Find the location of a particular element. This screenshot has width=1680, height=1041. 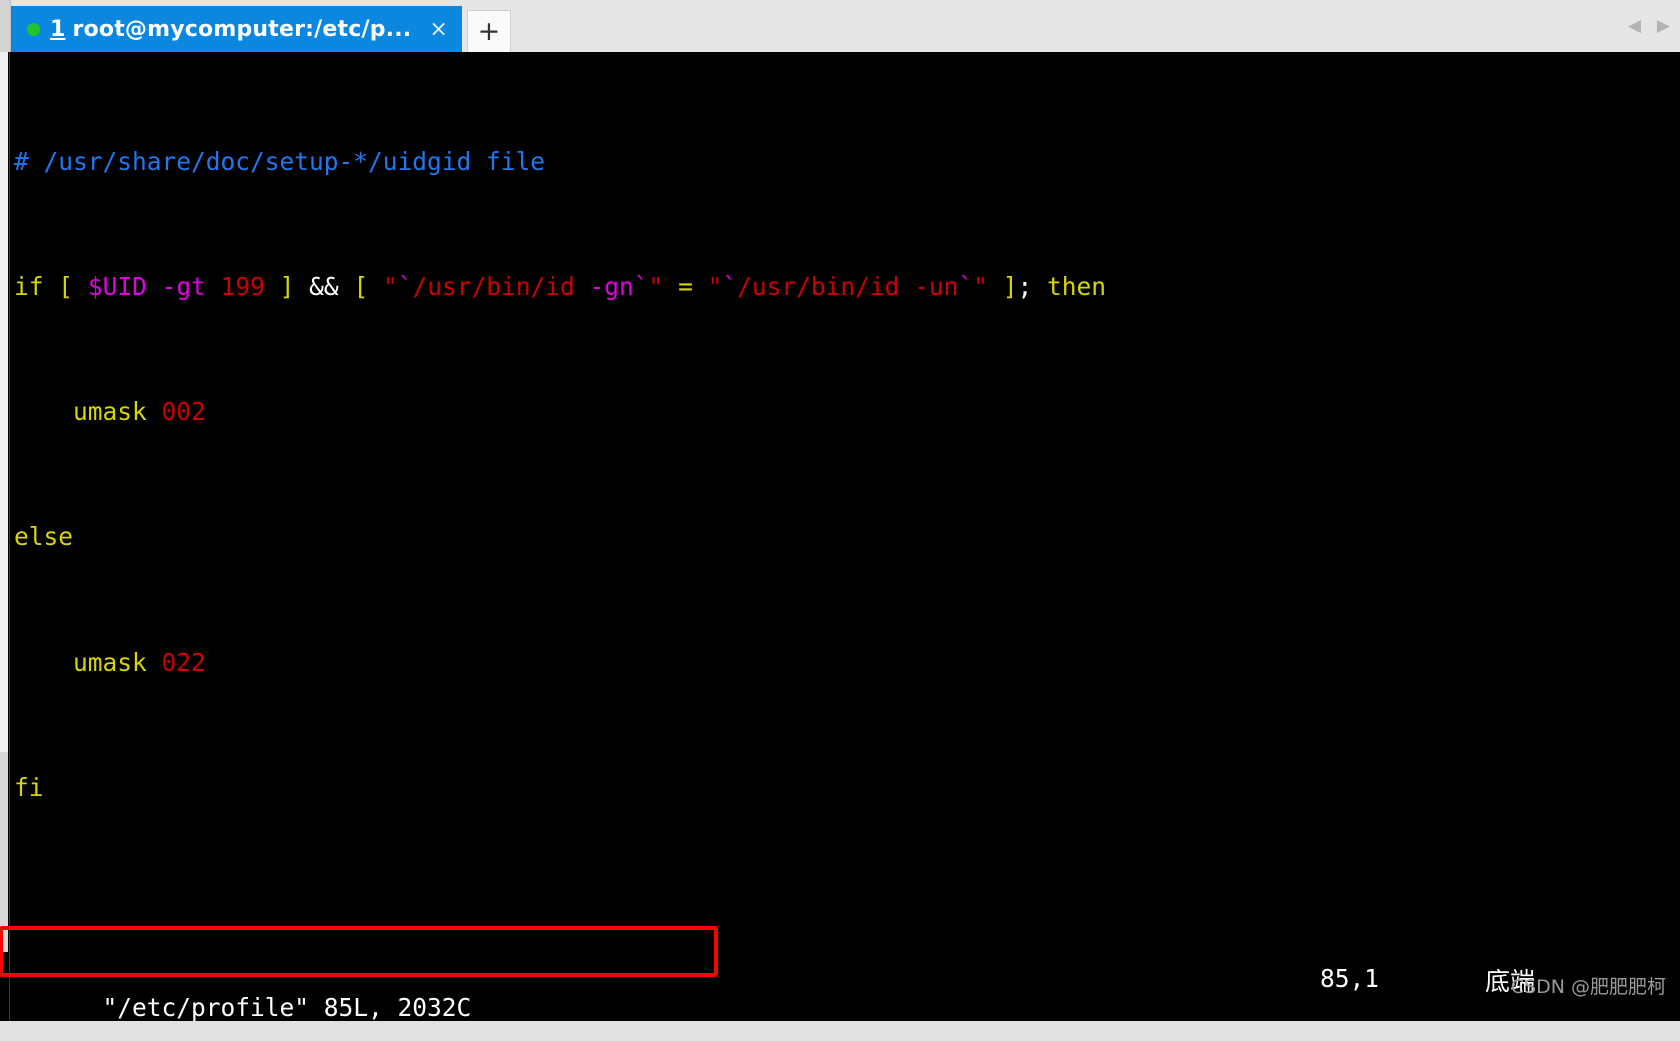

chevron-left-icon: ◀ is located at coordinates (1634, 26).